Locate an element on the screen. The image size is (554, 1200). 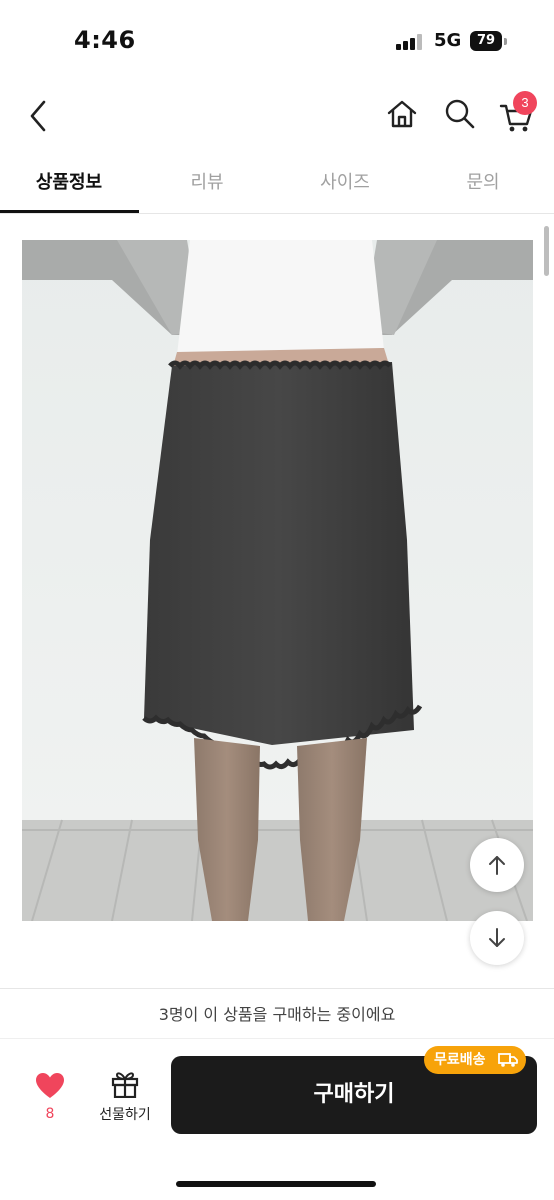
signal-icon is located at coordinates (411, 42).